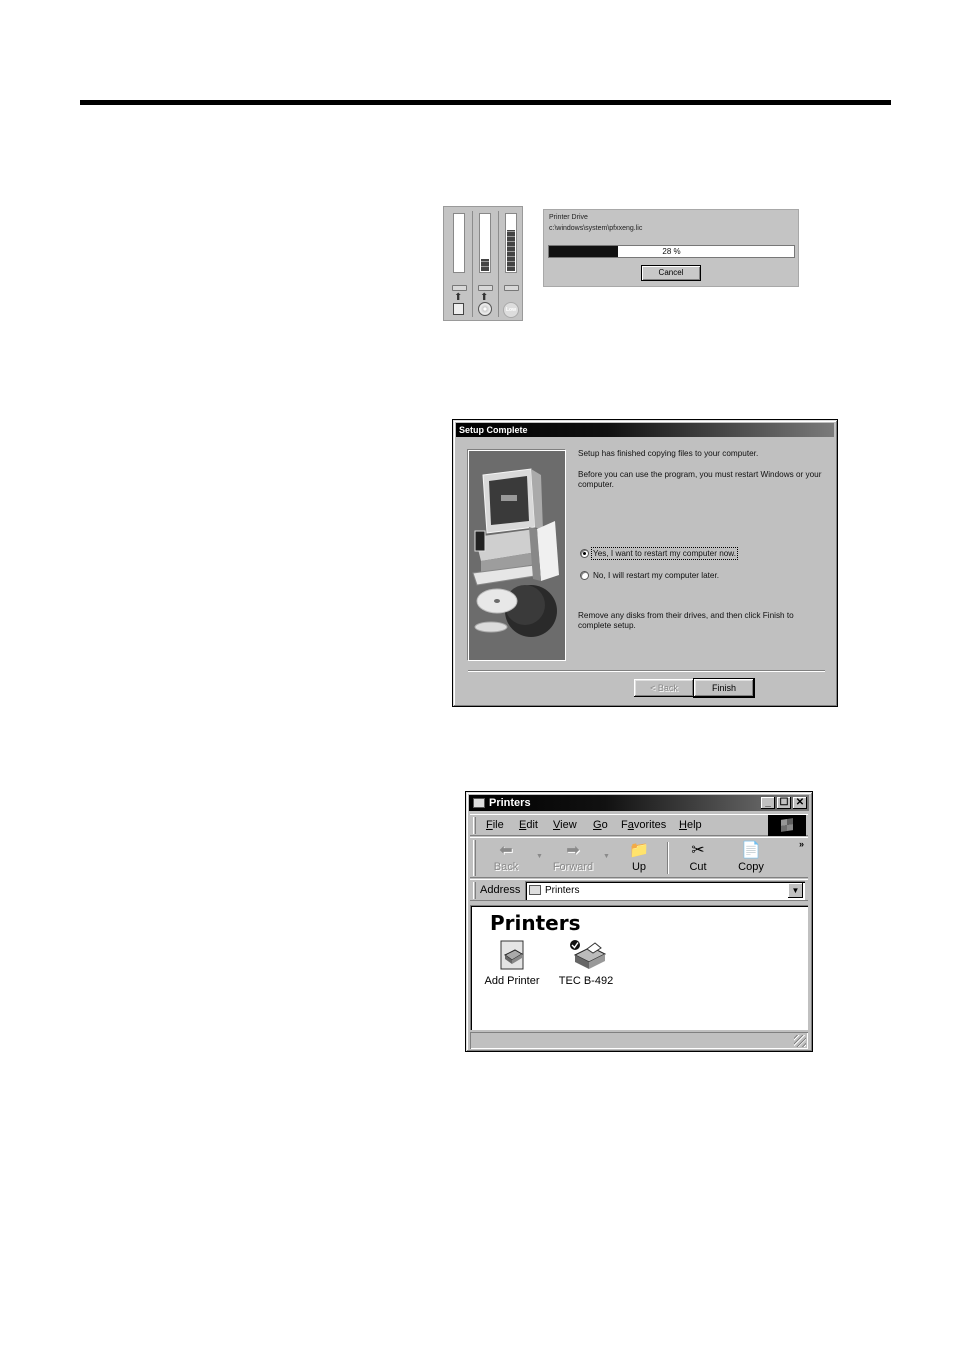 This screenshot has height=1348, width=954. I want to click on menu-view-label: iew, so click(568, 825).